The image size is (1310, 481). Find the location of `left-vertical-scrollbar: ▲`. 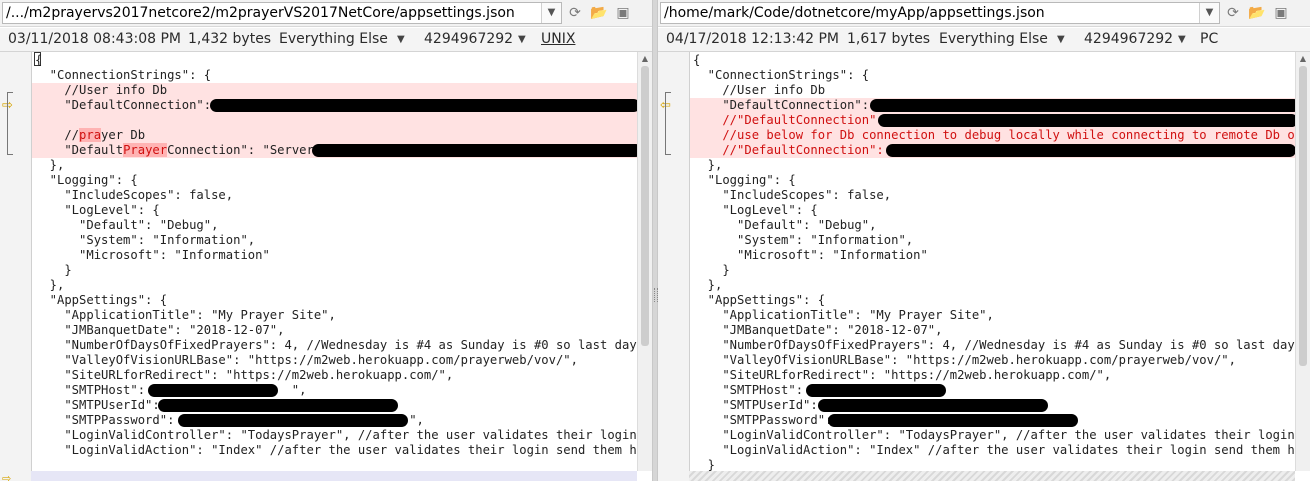

left-vertical-scrollbar: ▲ is located at coordinates (644, 261).